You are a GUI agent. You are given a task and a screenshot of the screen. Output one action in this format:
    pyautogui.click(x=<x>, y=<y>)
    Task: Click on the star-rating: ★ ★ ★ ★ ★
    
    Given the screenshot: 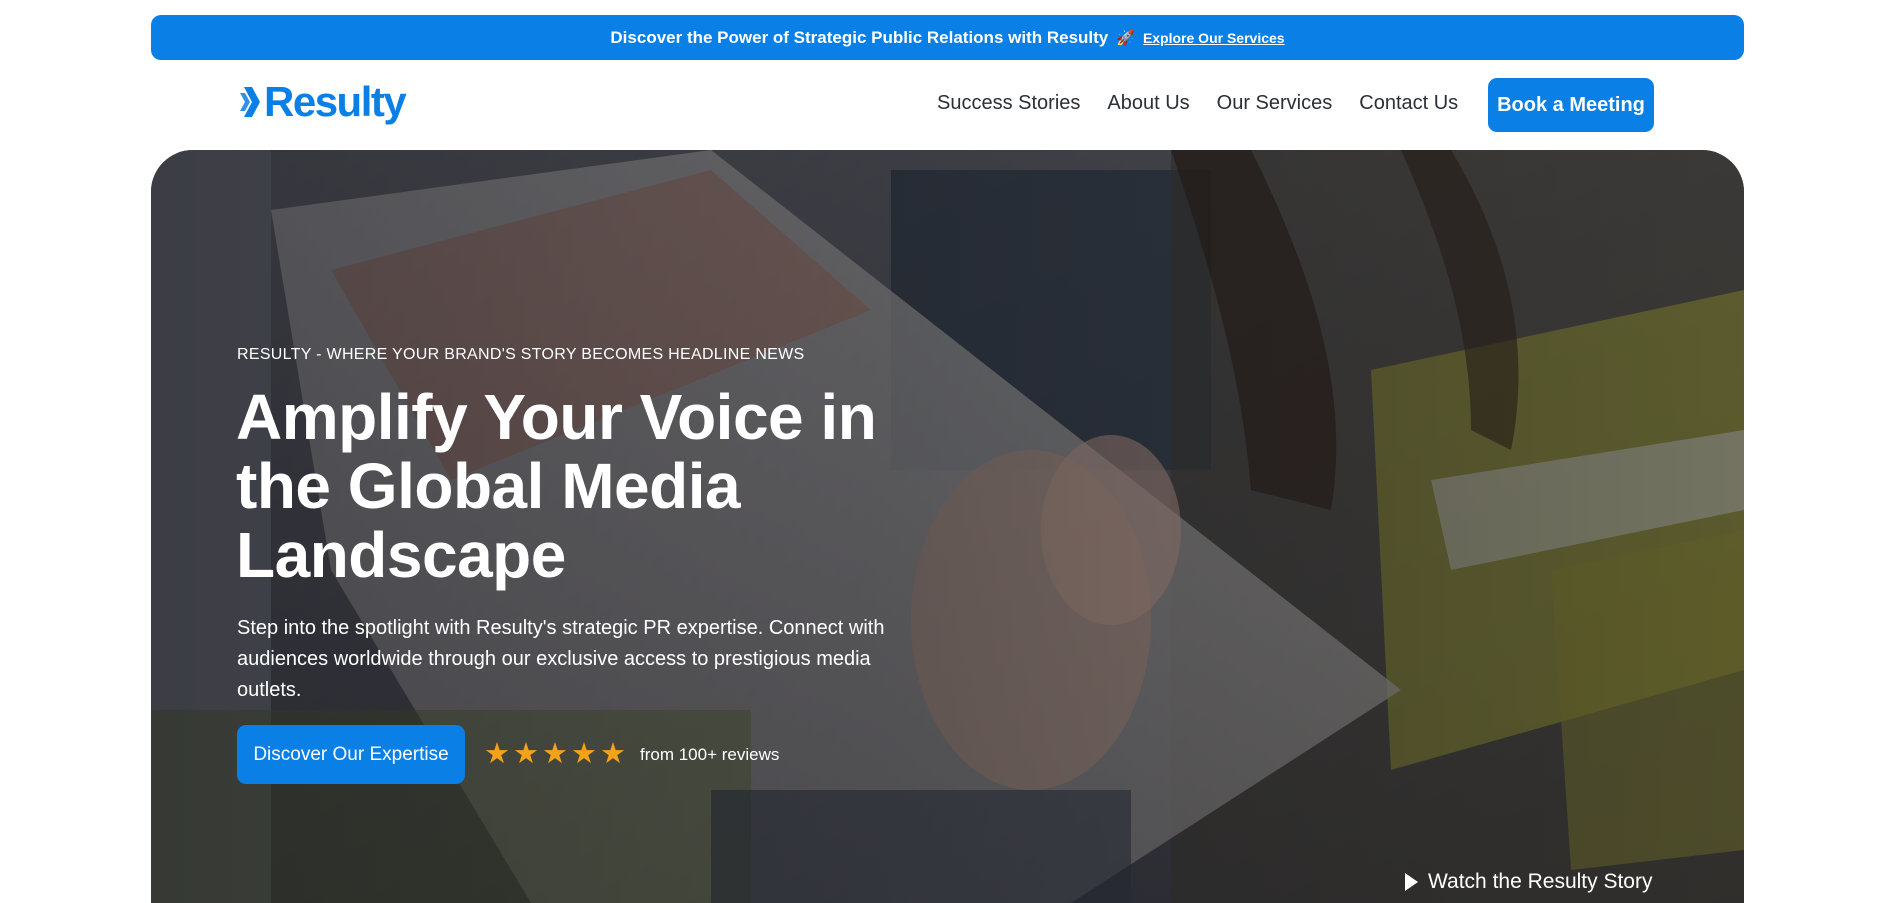 What is the action you would take?
    pyautogui.click(x=555, y=754)
    